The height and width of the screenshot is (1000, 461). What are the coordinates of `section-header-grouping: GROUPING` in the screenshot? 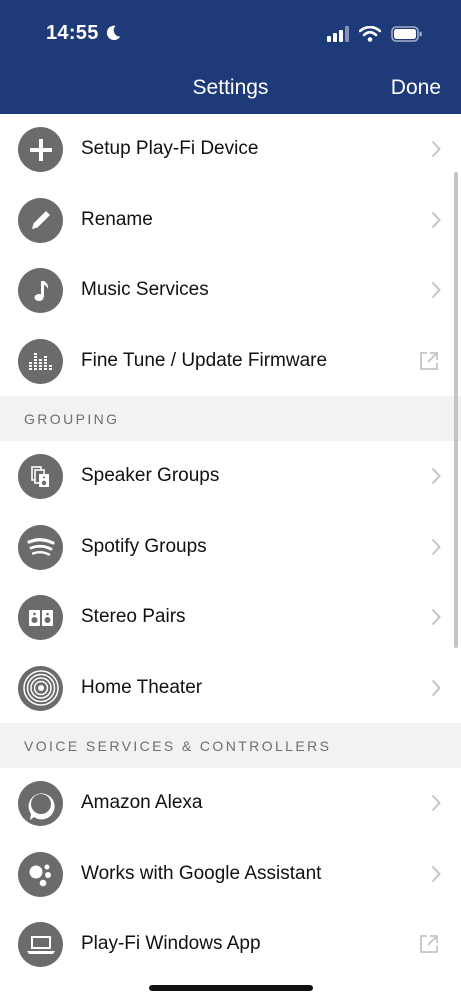 It's located at (230, 418).